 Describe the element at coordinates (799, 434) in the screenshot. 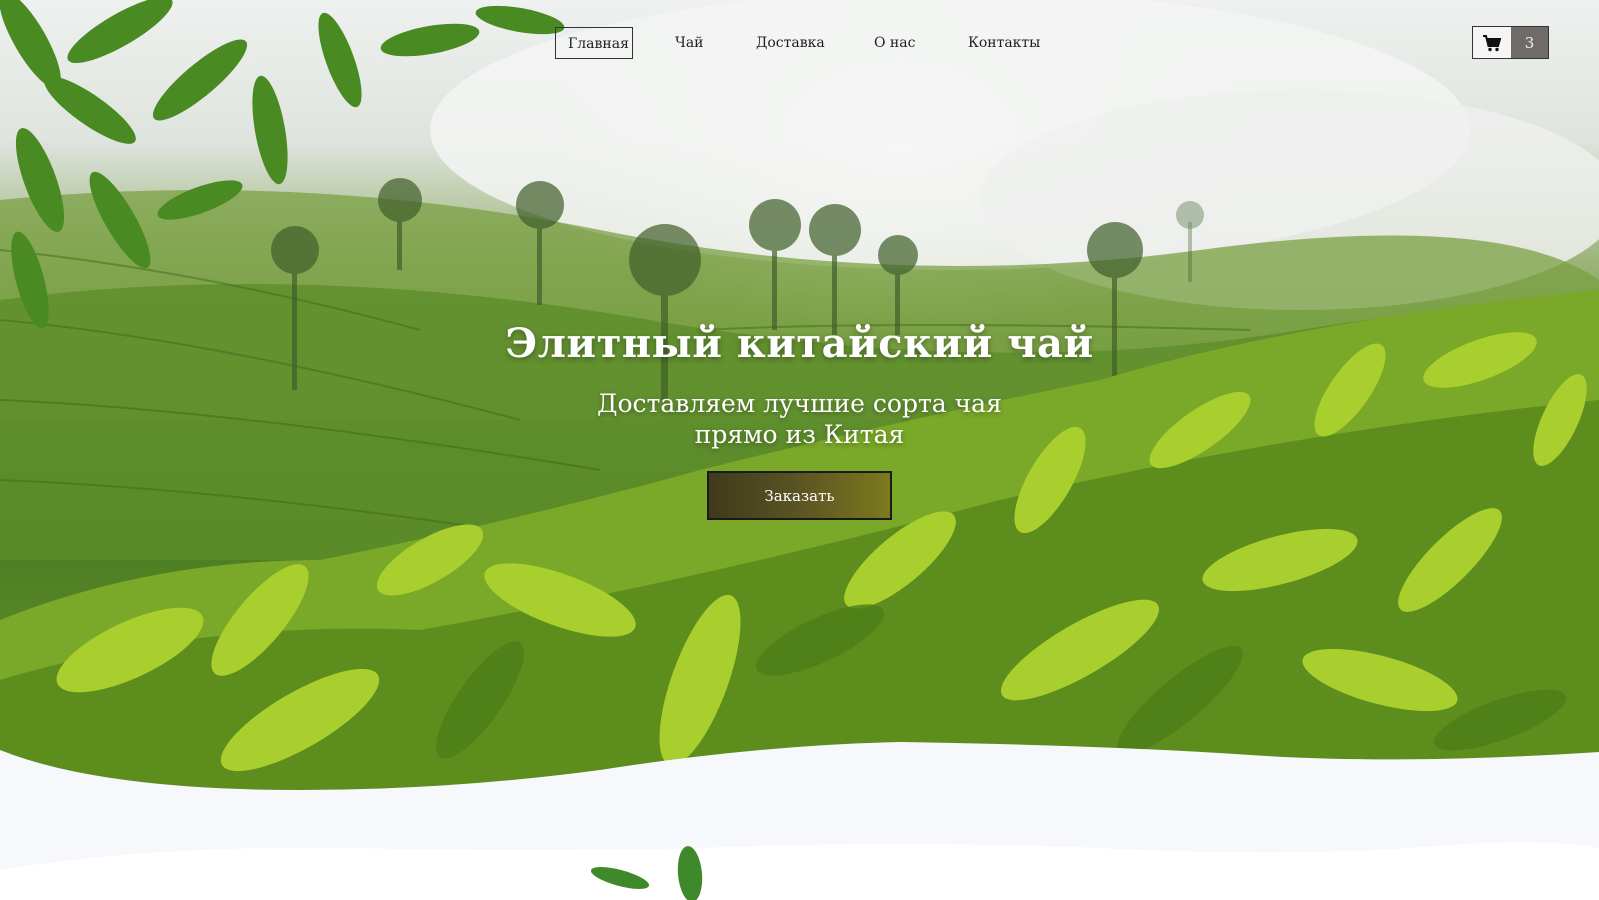

I see `hero-subtitle-line-2: прямо из Китая` at that location.